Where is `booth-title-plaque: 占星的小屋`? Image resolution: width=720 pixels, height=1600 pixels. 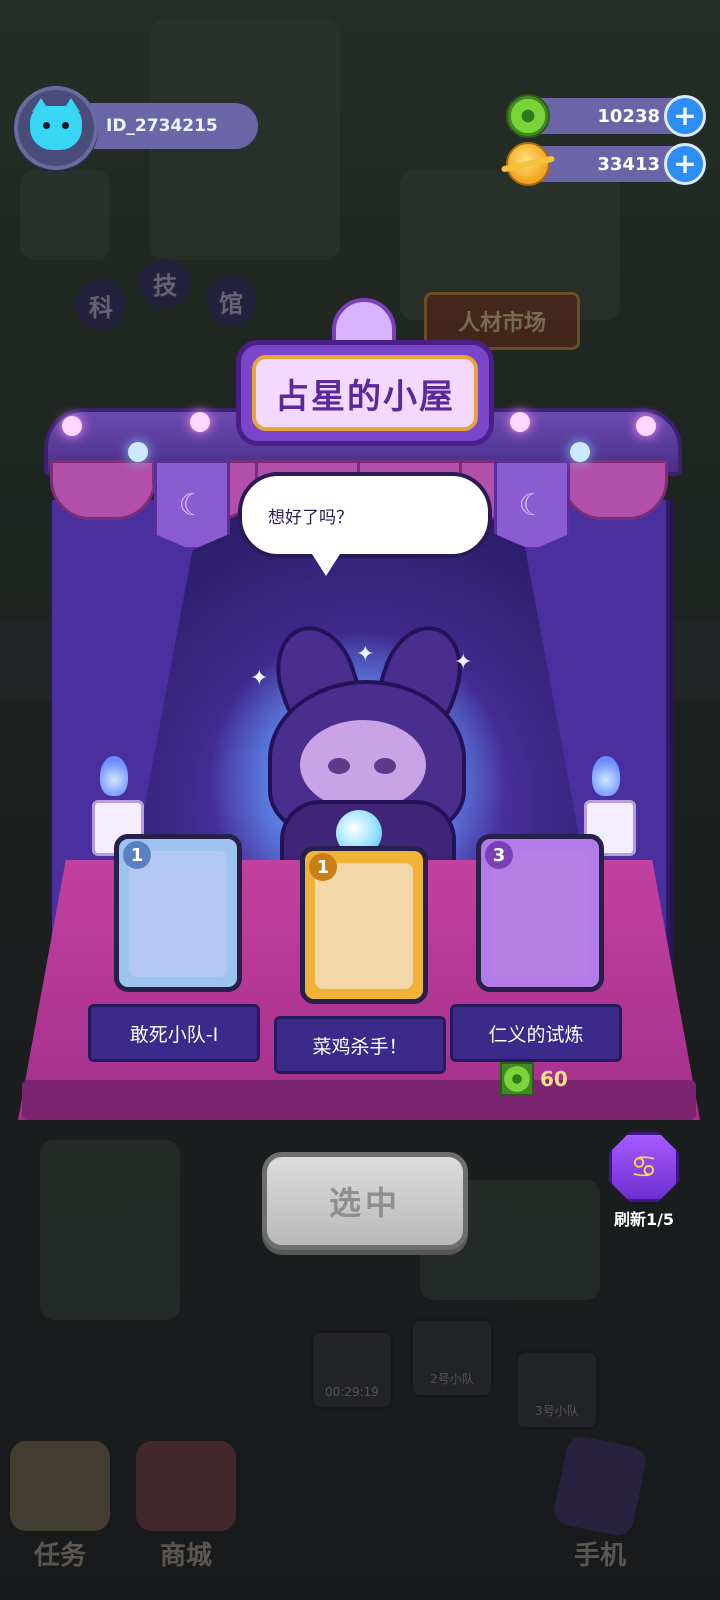
booth-title-plaque: 占星的小屋 is located at coordinates (365, 374).